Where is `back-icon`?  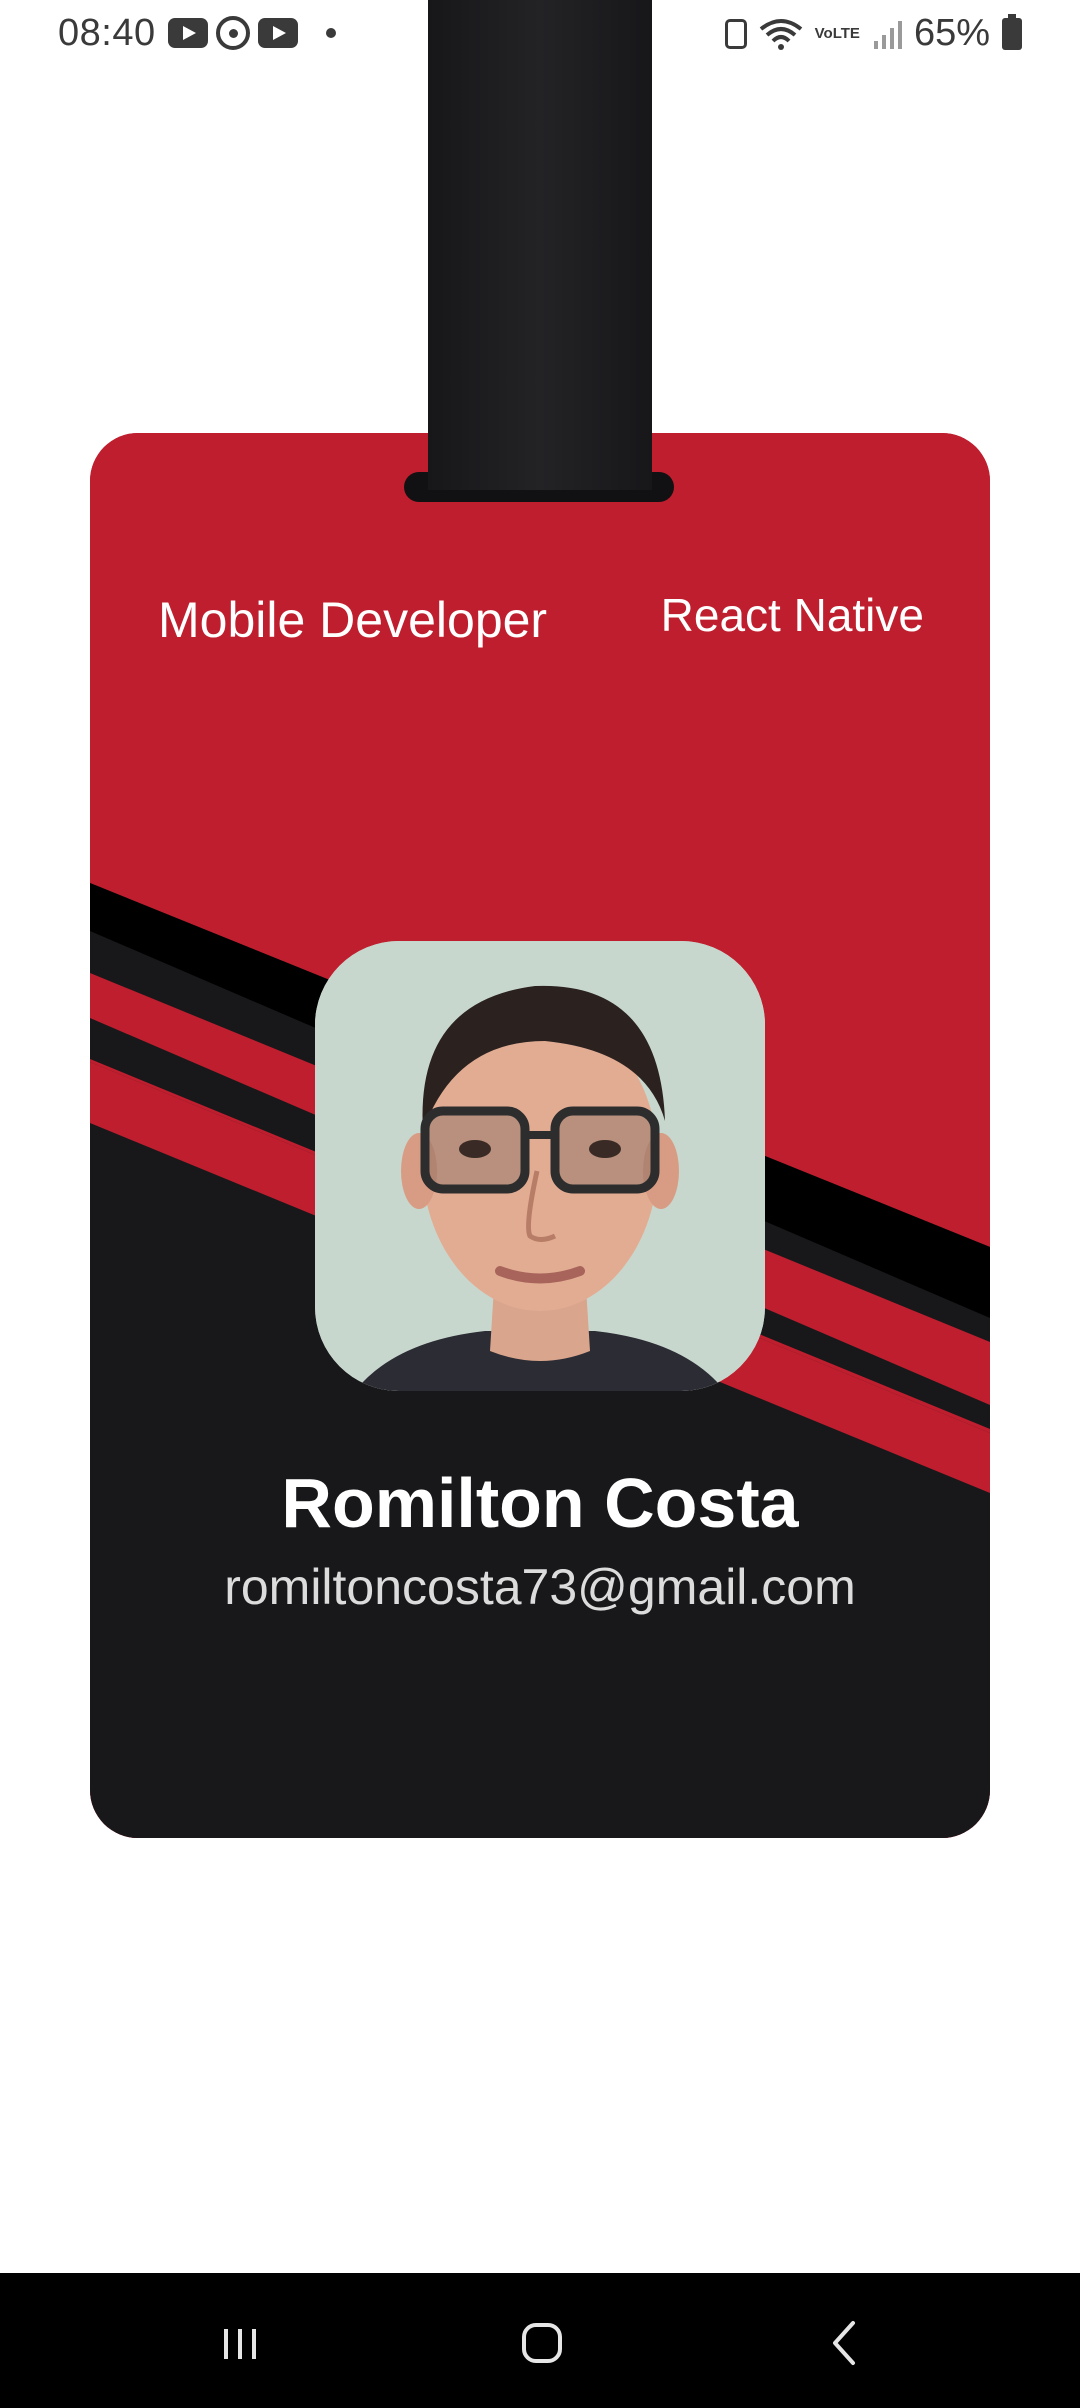 back-icon is located at coordinates (844, 2343).